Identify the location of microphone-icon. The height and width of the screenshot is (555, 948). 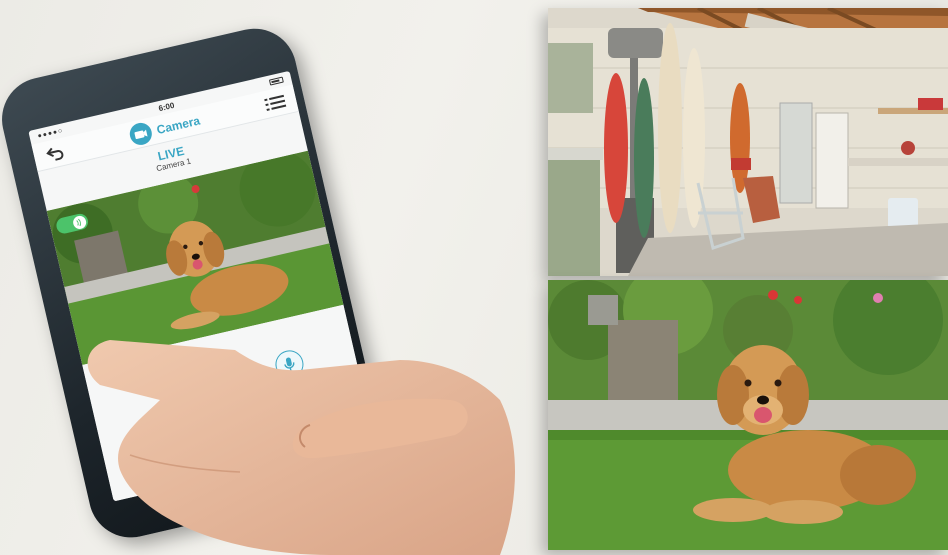
(289, 364).